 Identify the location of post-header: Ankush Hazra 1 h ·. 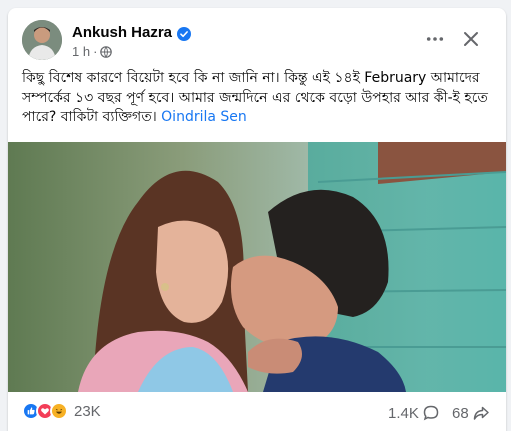
(257, 38).